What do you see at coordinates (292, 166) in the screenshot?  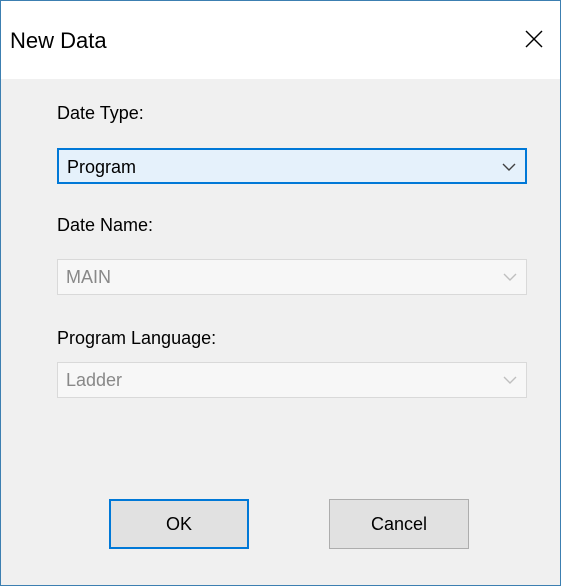 I see `data-type-select: Program` at bounding box center [292, 166].